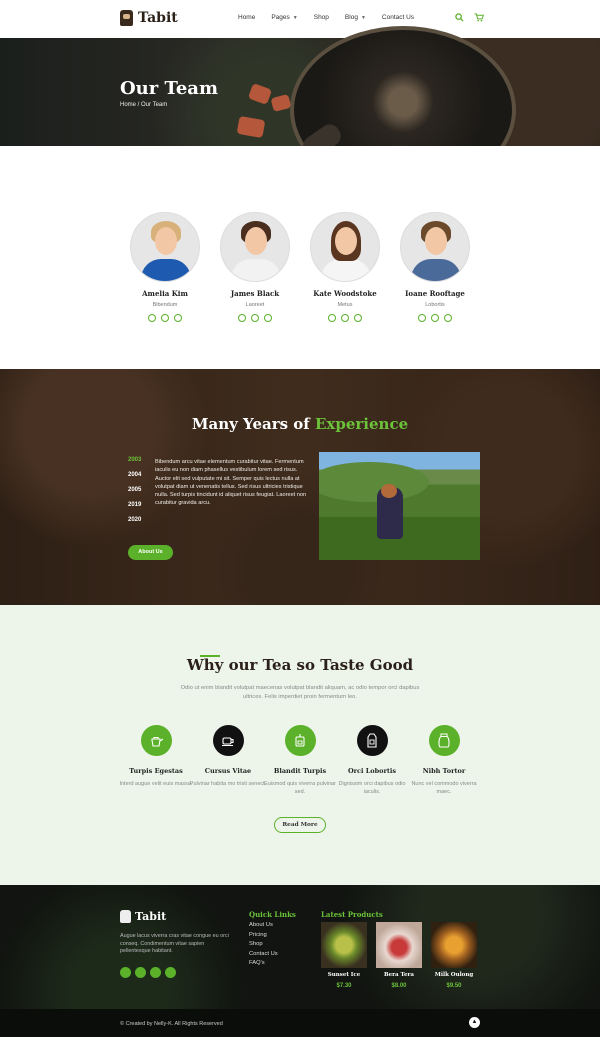 The height and width of the screenshot is (1037, 600). Describe the element at coordinates (398, 17) in the screenshot. I see `nav-item-contact: Contact Us` at that location.